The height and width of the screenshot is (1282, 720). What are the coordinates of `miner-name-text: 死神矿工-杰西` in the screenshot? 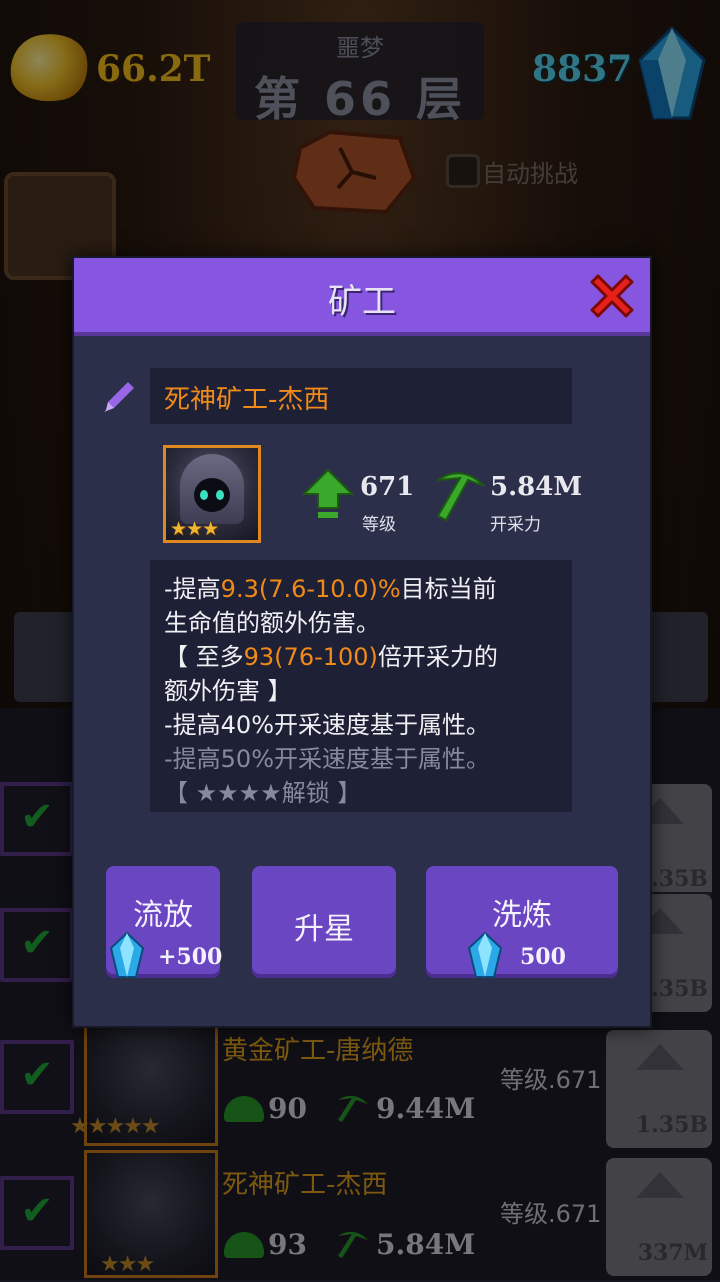 It's located at (247, 400).